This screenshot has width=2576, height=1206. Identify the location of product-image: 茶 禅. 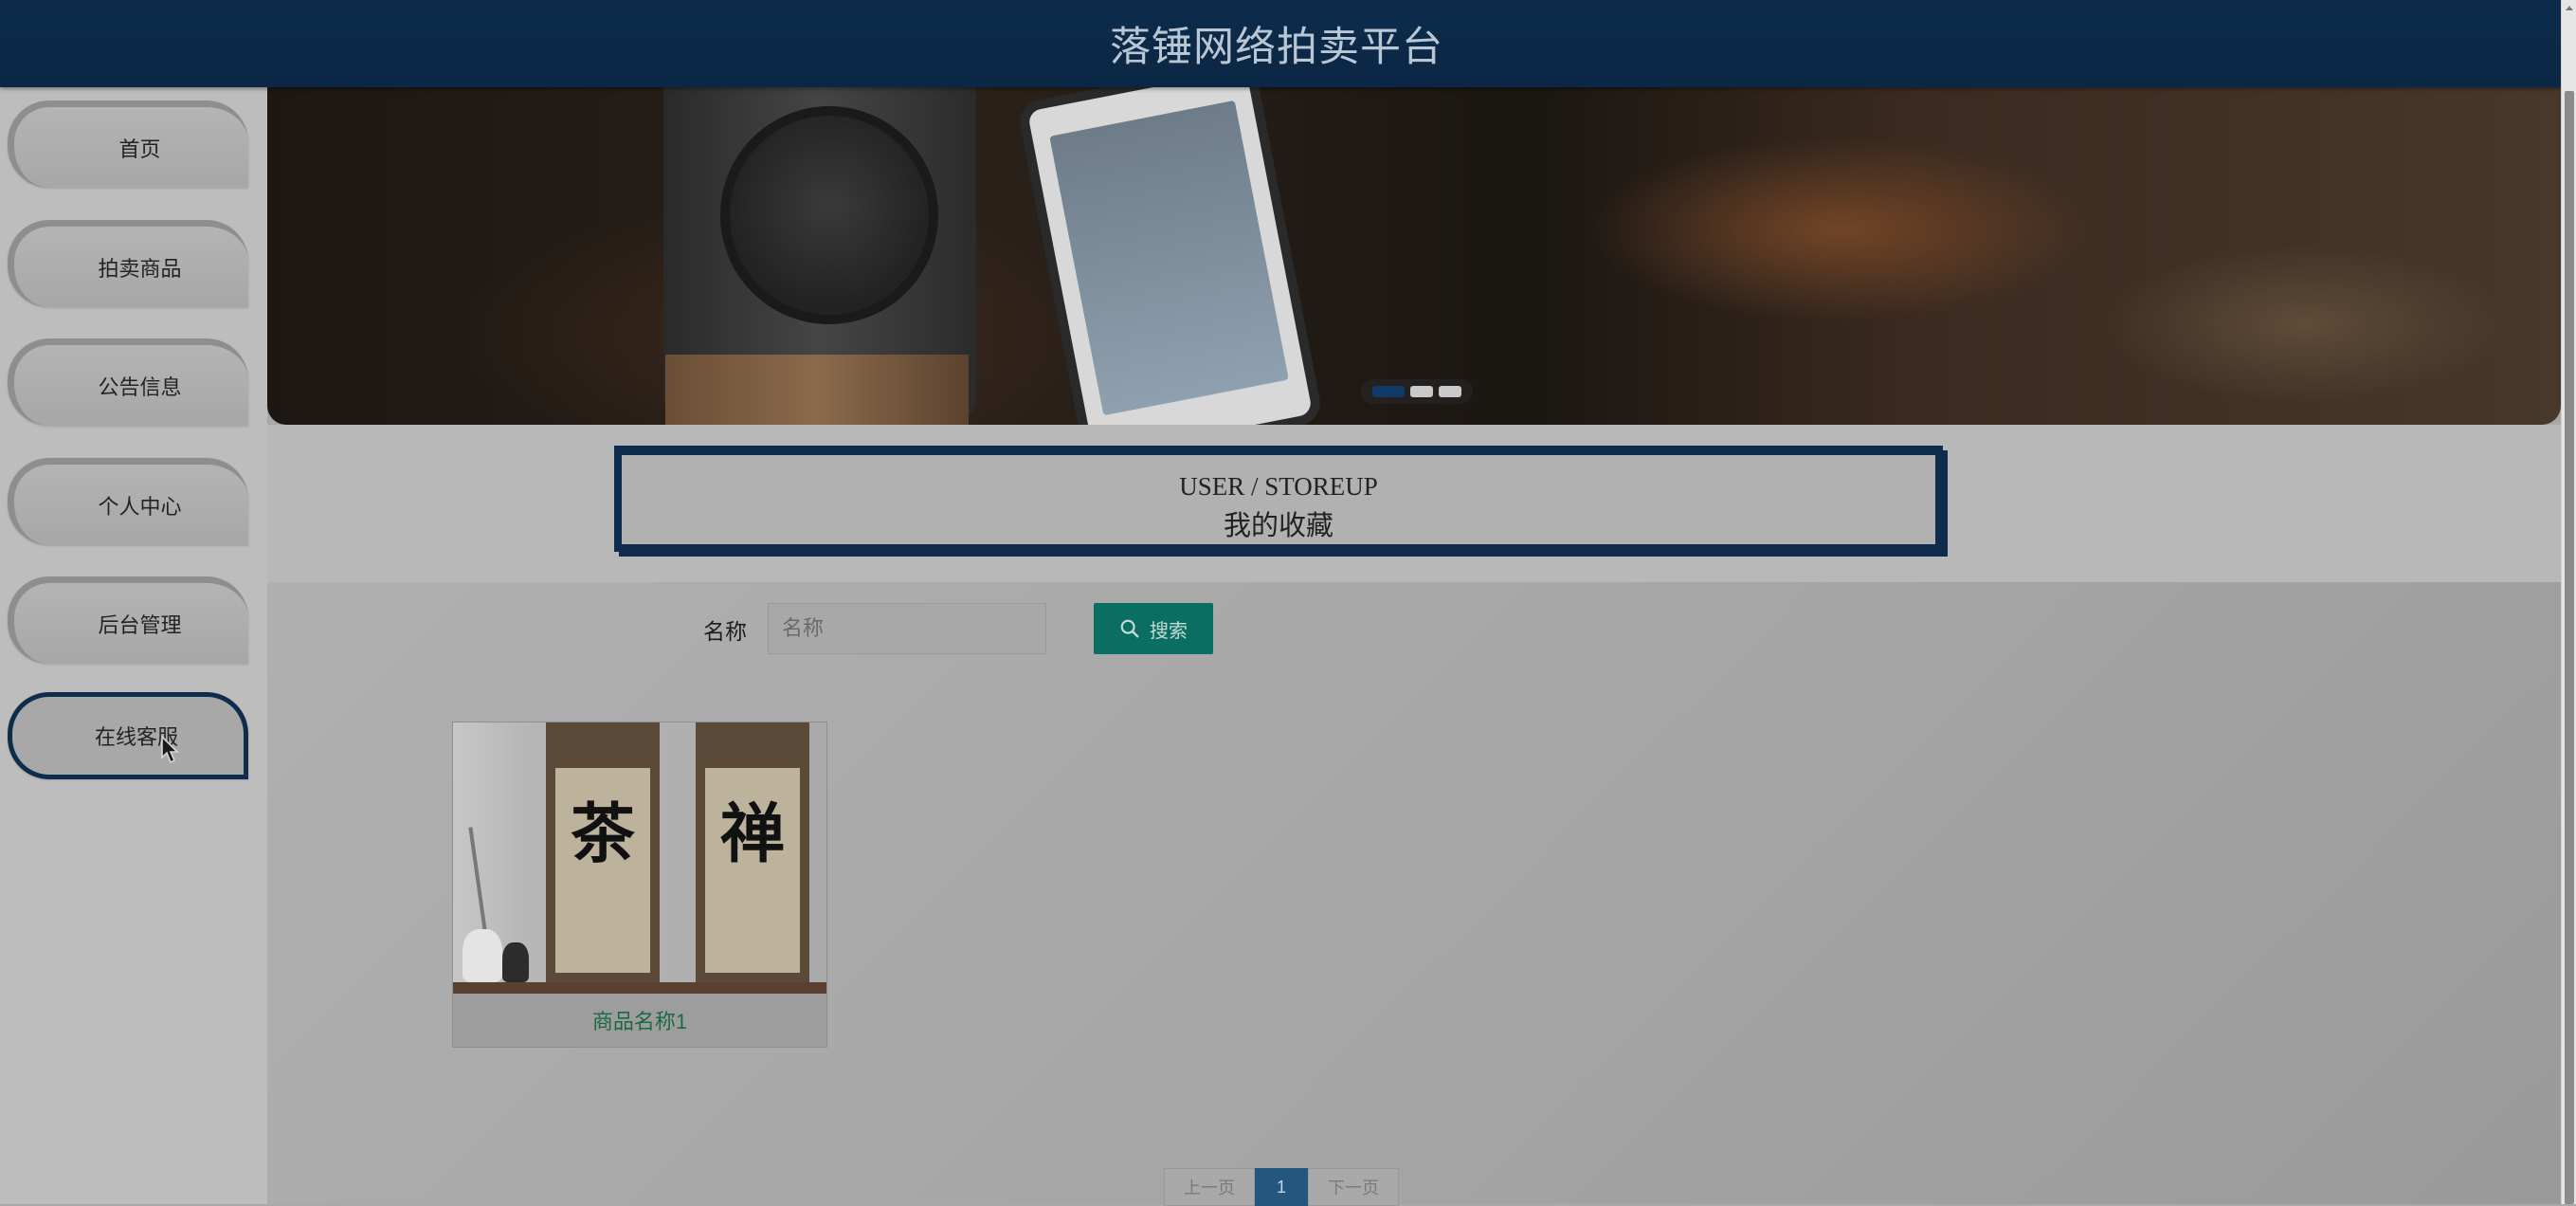
(639, 858).